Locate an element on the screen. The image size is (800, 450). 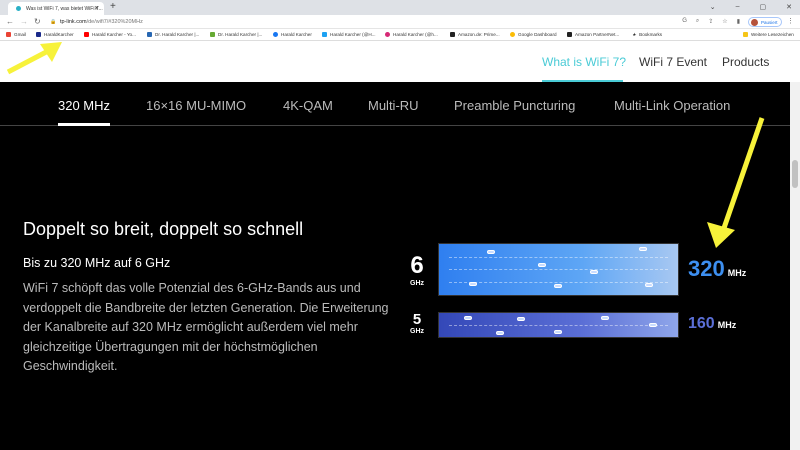
arrow-to-320mhz-head-icon is located at coordinates (721, 235).